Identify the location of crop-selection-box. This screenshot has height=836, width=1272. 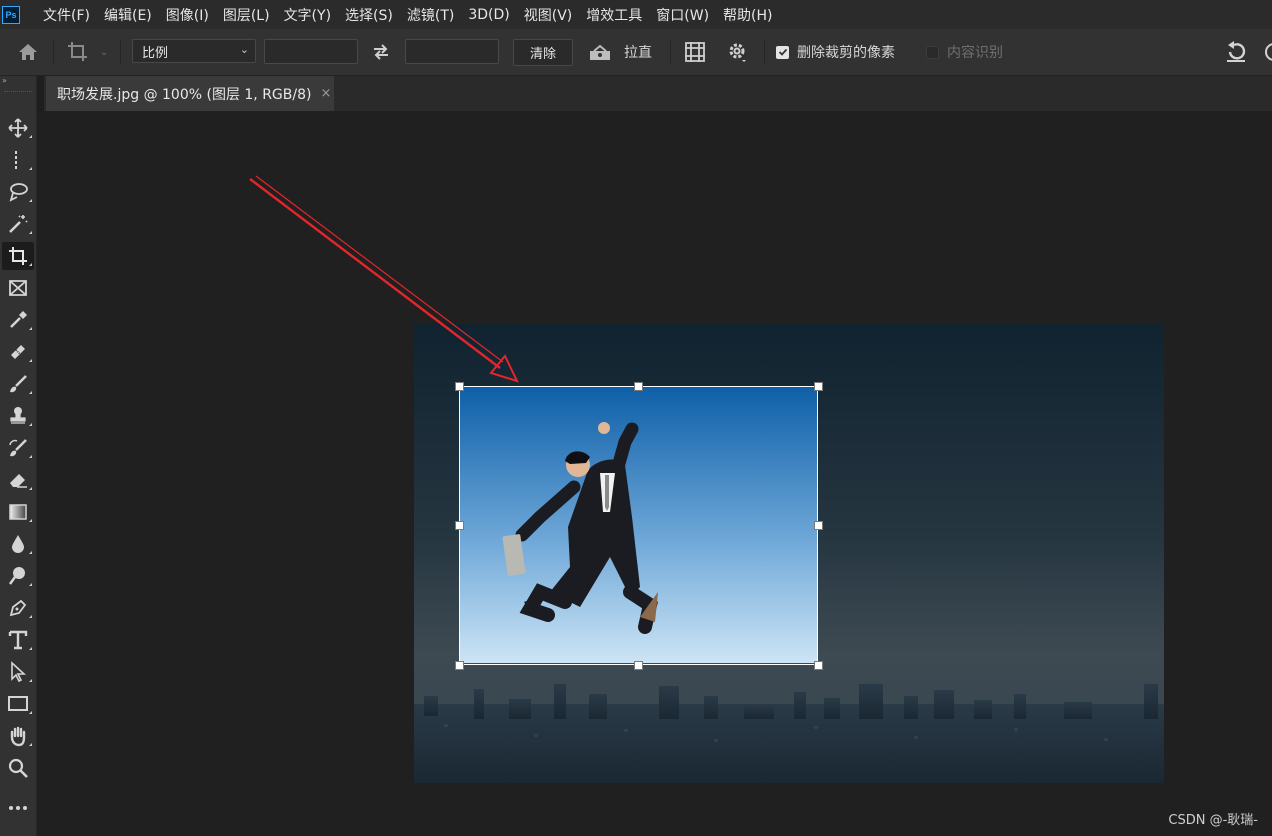
(638, 525).